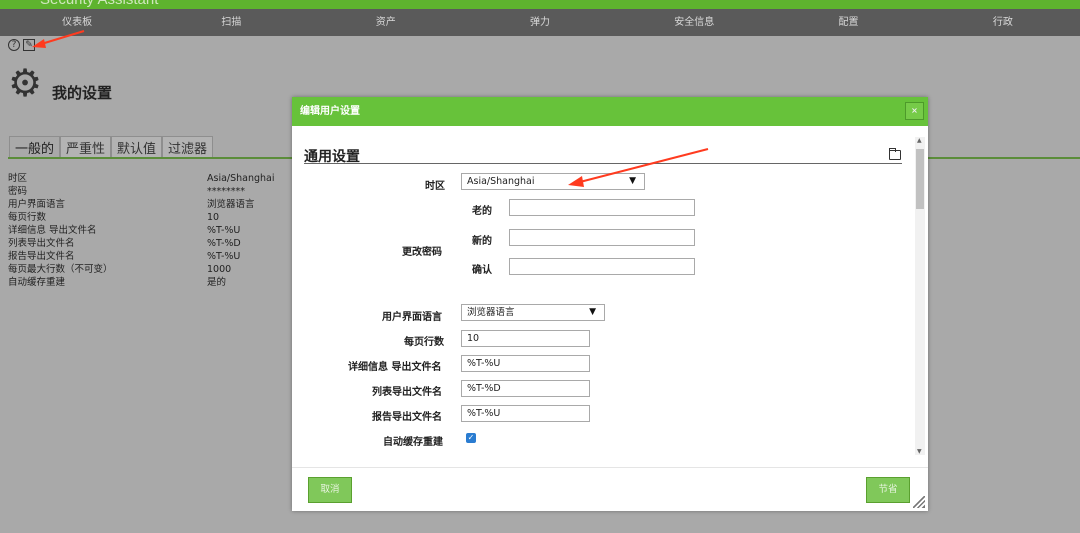  Describe the element at coordinates (1003, 22) in the screenshot. I see `nav-item-administration: 行政` at that location.